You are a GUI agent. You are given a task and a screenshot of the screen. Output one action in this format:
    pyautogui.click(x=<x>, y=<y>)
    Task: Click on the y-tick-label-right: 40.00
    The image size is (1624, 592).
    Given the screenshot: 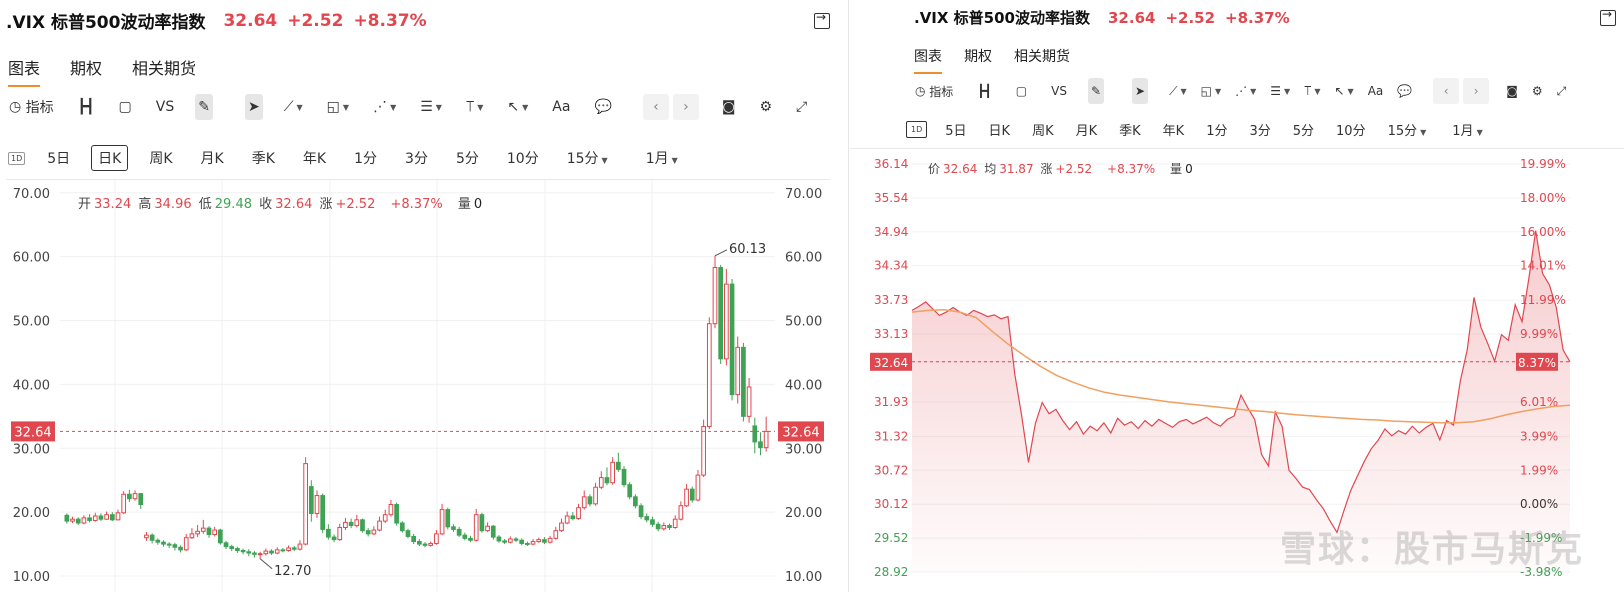 What is the action you would take?
    pyautogui.click(x=803, y=385)
    